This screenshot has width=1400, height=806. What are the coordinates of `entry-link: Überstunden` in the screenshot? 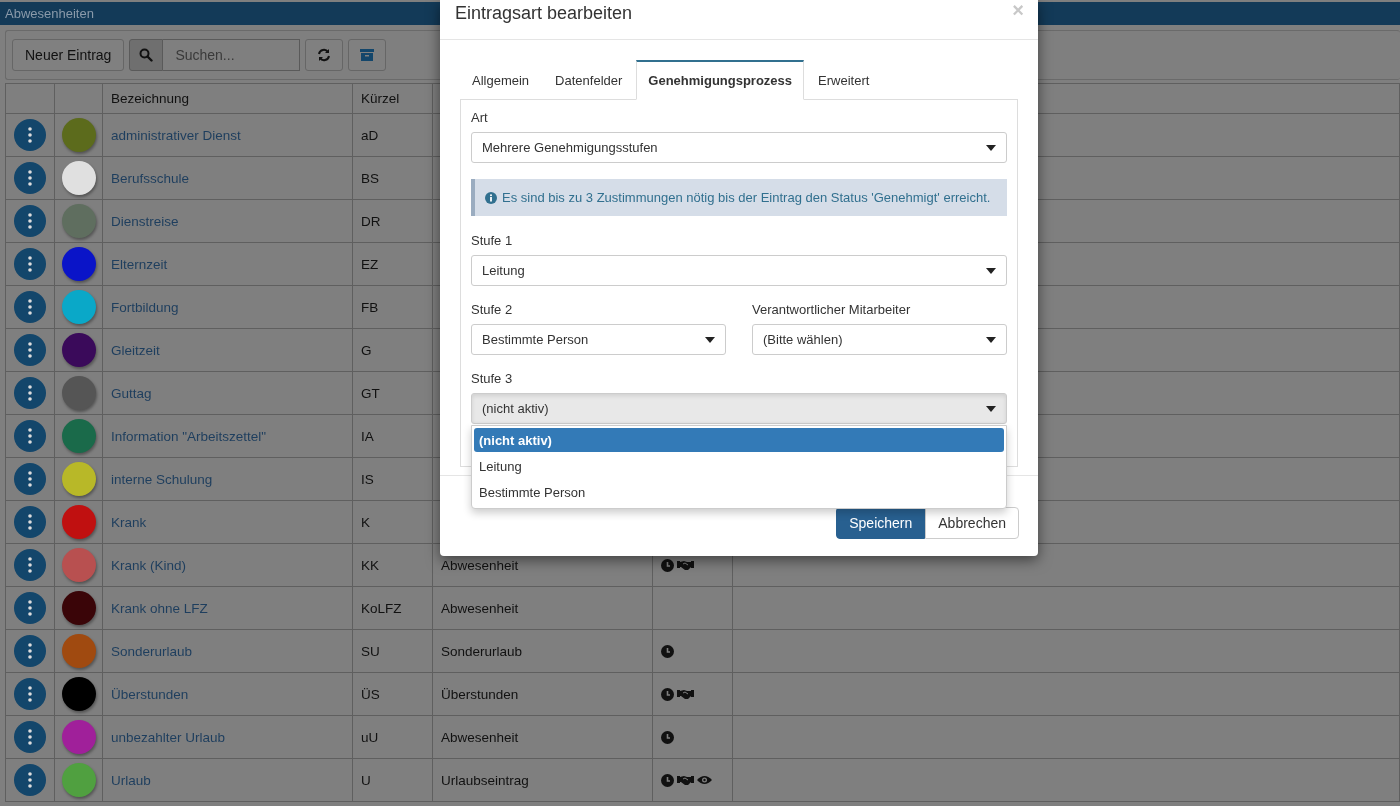 It's located at (150, 694).